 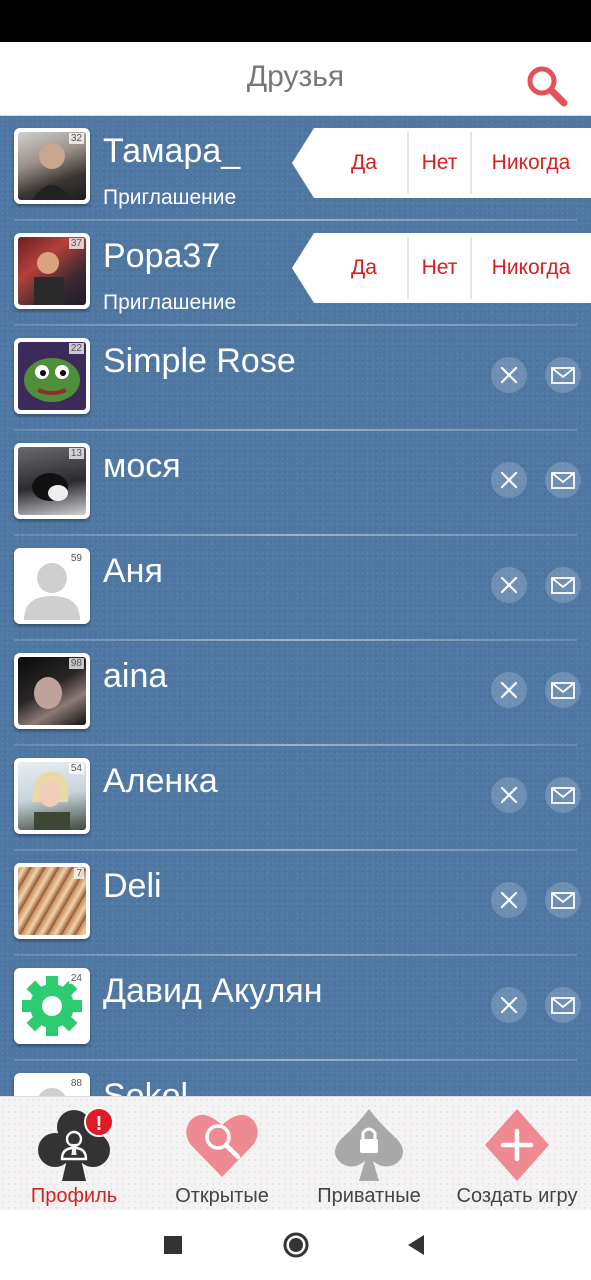 I want to click on spade-lock-icon, so click(x=369, y=1145).